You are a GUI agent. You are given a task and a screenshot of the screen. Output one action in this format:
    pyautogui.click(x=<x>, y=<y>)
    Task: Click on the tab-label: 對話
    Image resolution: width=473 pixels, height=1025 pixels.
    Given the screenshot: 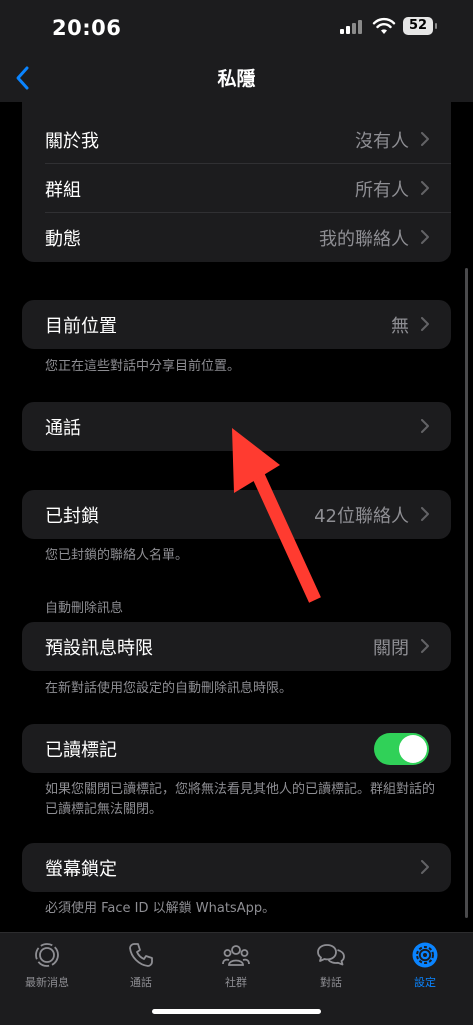 What is the action you would take?
    pyautogui.click(x=331, y=982)
    